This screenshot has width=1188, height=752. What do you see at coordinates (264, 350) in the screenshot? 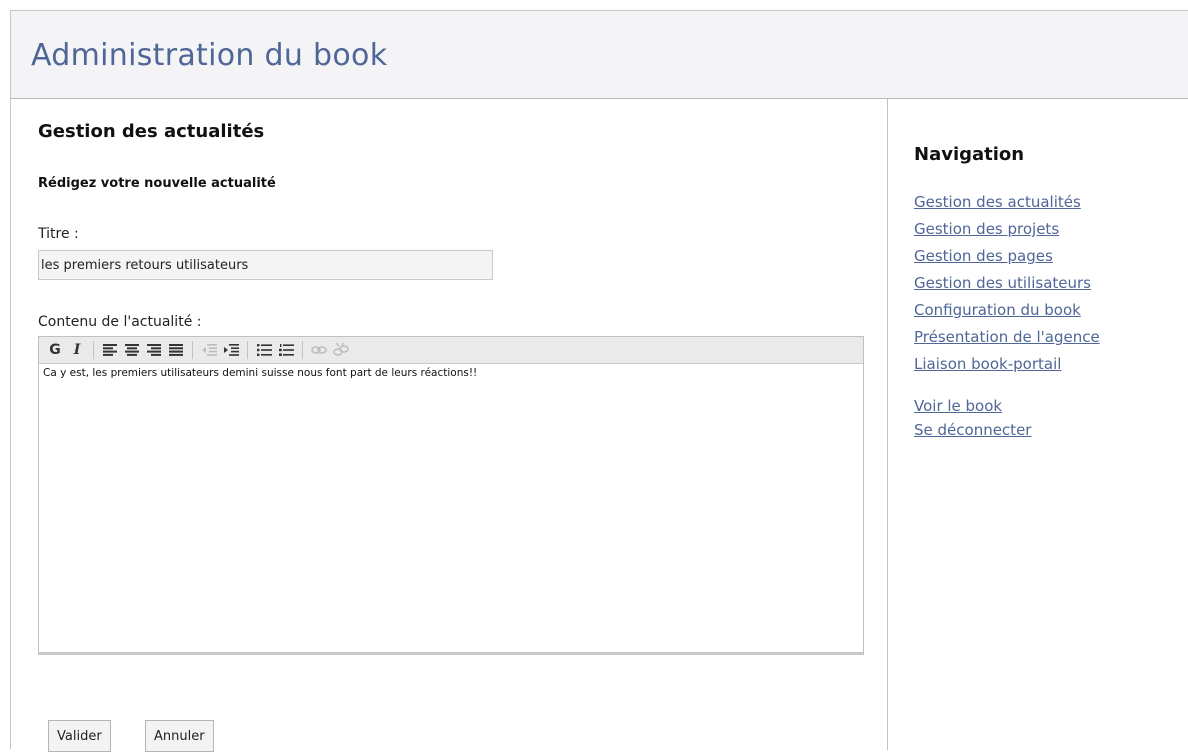
I see `bullet-list-icon` at bounding box center [264, 350].